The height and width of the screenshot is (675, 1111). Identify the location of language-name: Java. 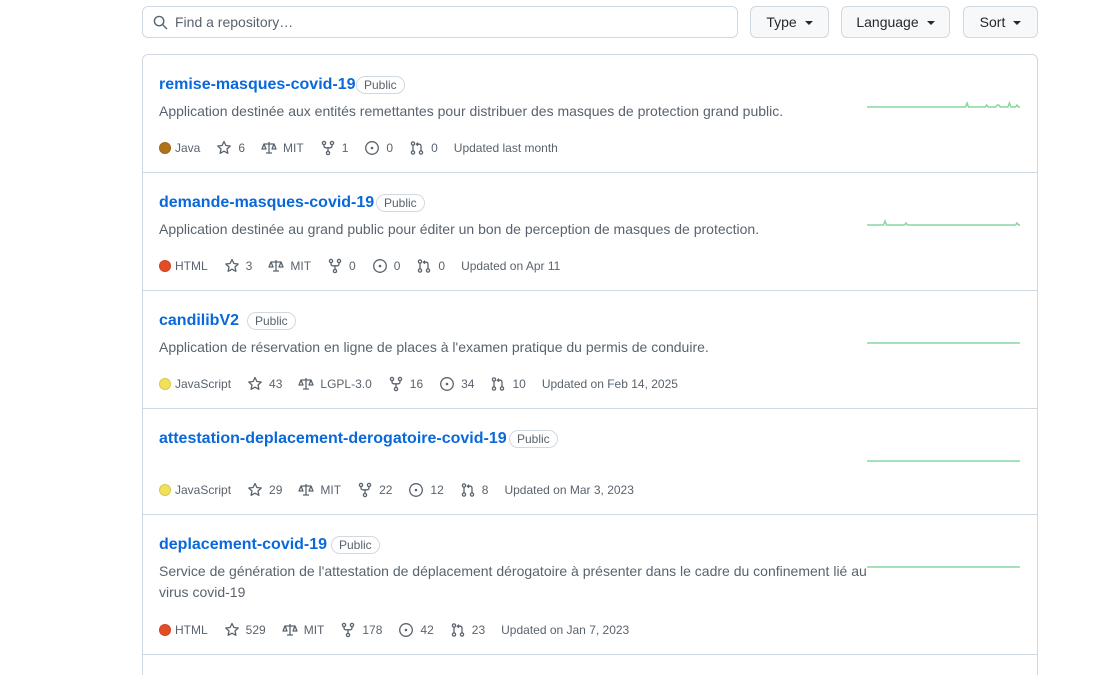
(188, 148).